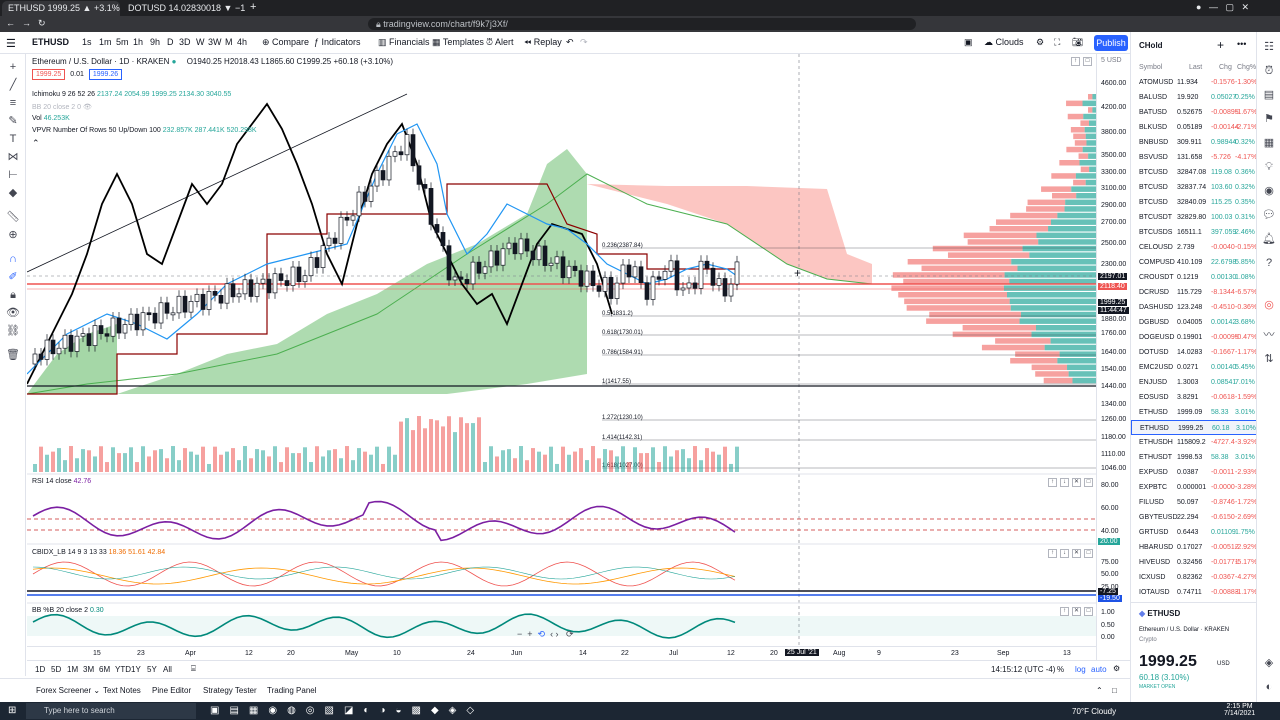  Describe the element at coordinates (642, 24) in the screenshot. I see `url-input: 🔒︎ tradingview.com/chart/f9k7j3Xf/` at that location.